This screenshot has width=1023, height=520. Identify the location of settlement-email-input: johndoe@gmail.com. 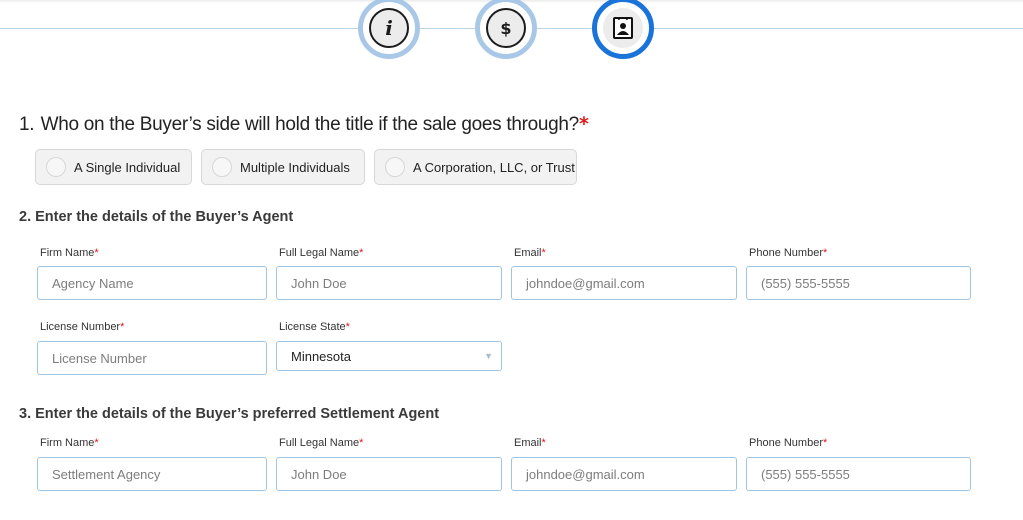
(624, 474).